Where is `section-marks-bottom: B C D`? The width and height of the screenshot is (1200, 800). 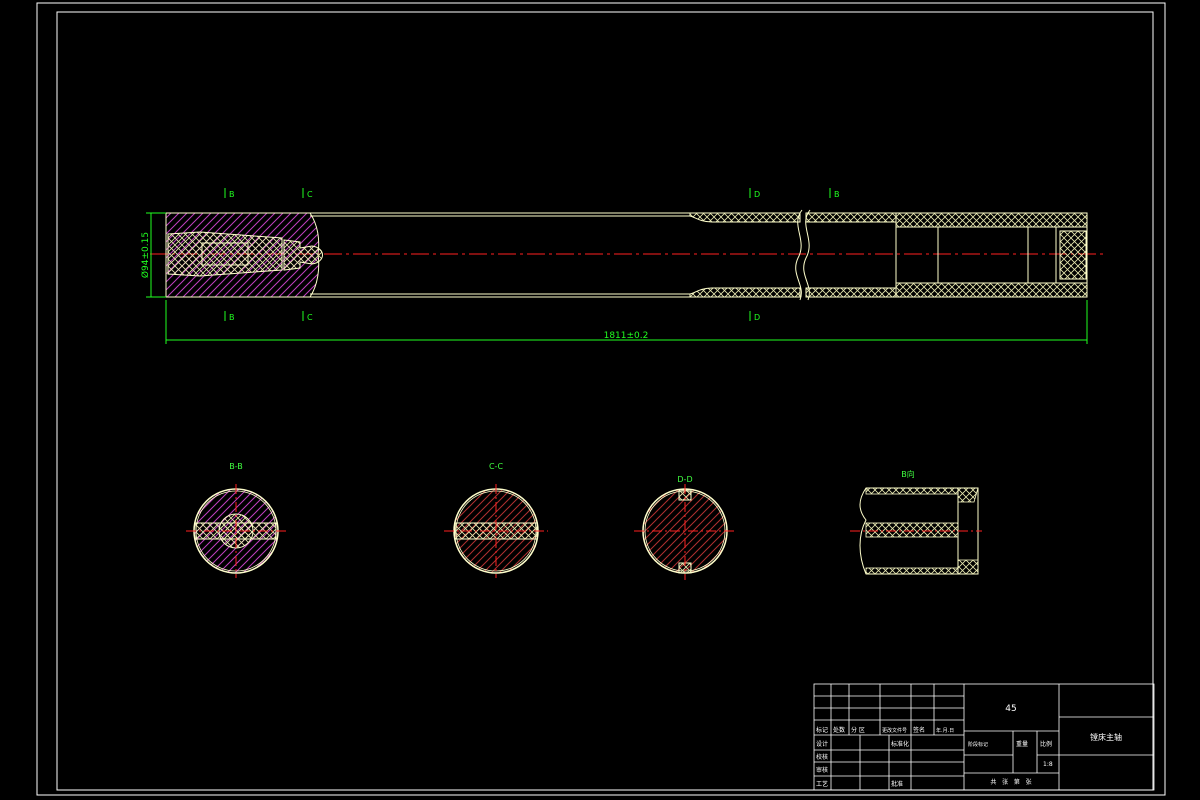
section-marks-bottom: B C D is located at coordinates (492, 316).